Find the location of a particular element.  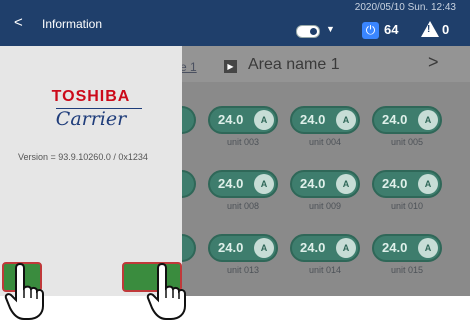

dropdown-caret-icon: ▼ is located at coordinates (330, 29).